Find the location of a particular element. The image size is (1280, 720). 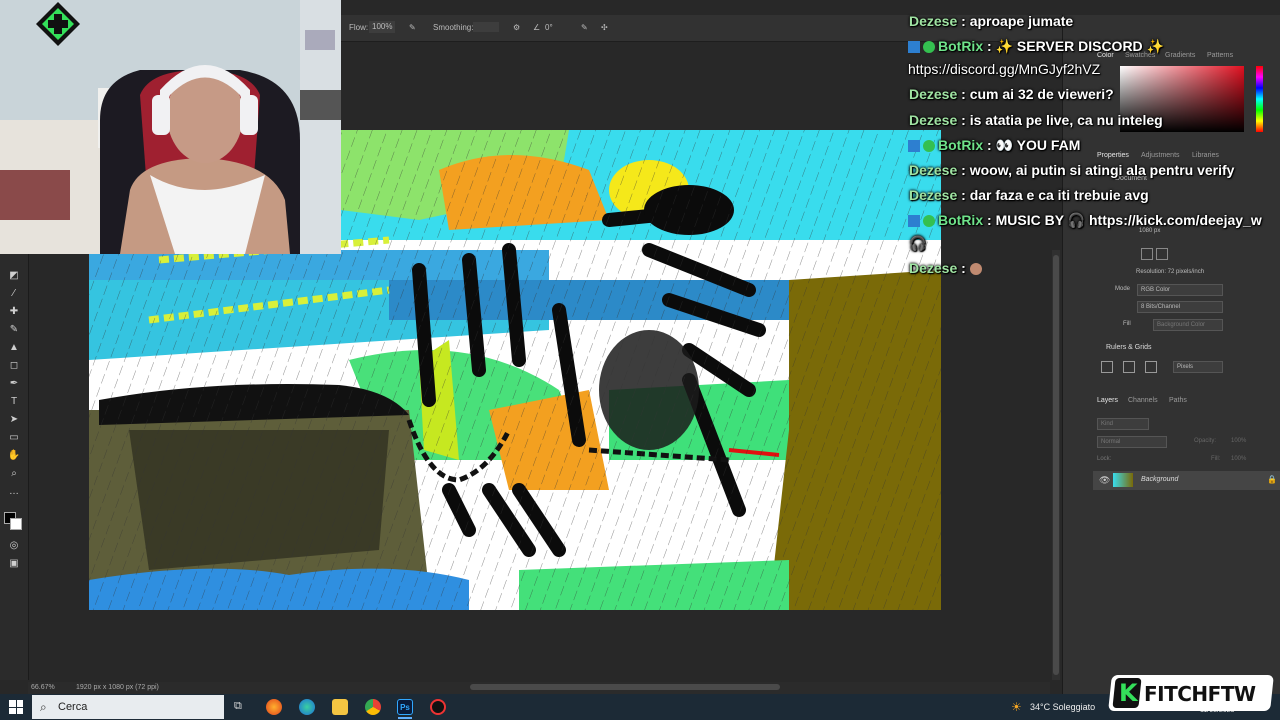

vertical-scrollbar is located at coordinates (1056, 465).